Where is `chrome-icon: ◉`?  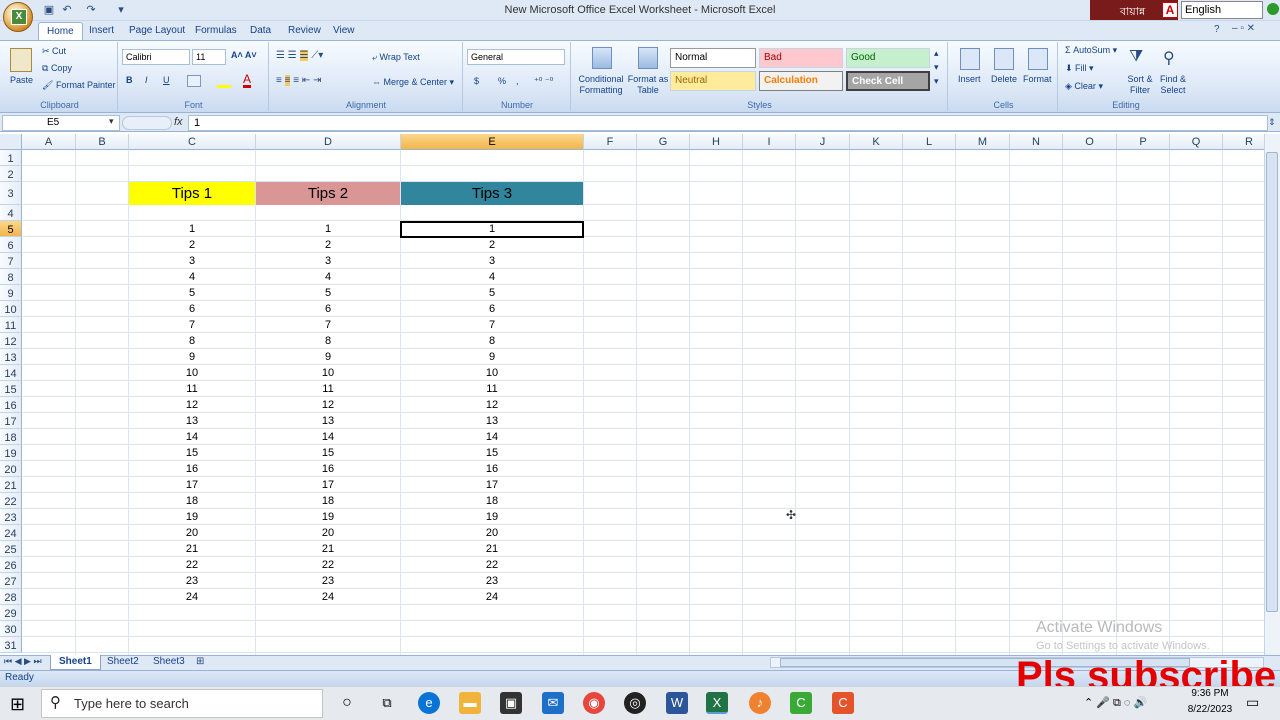
chrome-icon: ◉ is located at coordinates (594, 703).